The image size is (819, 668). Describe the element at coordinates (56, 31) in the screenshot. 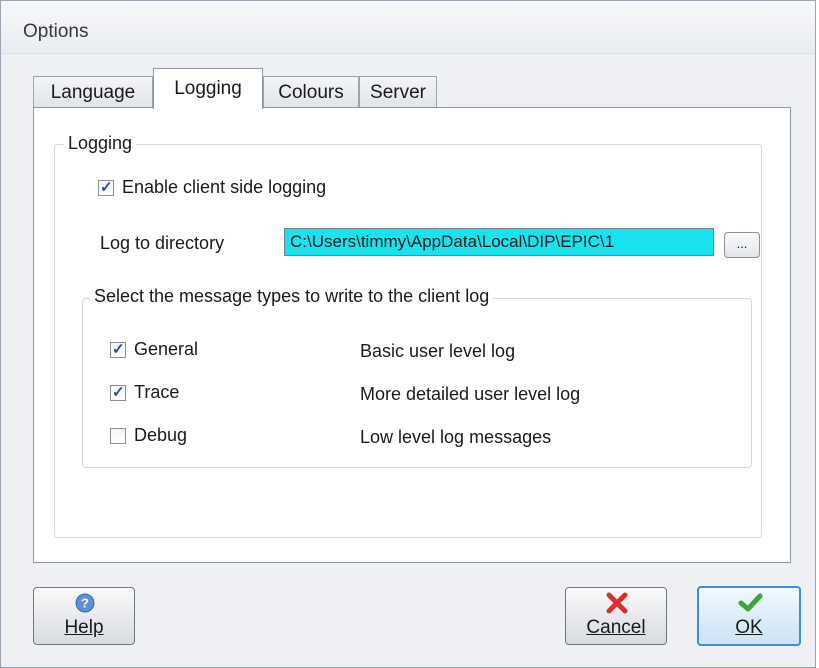

I see `window-title: Options` at that location.